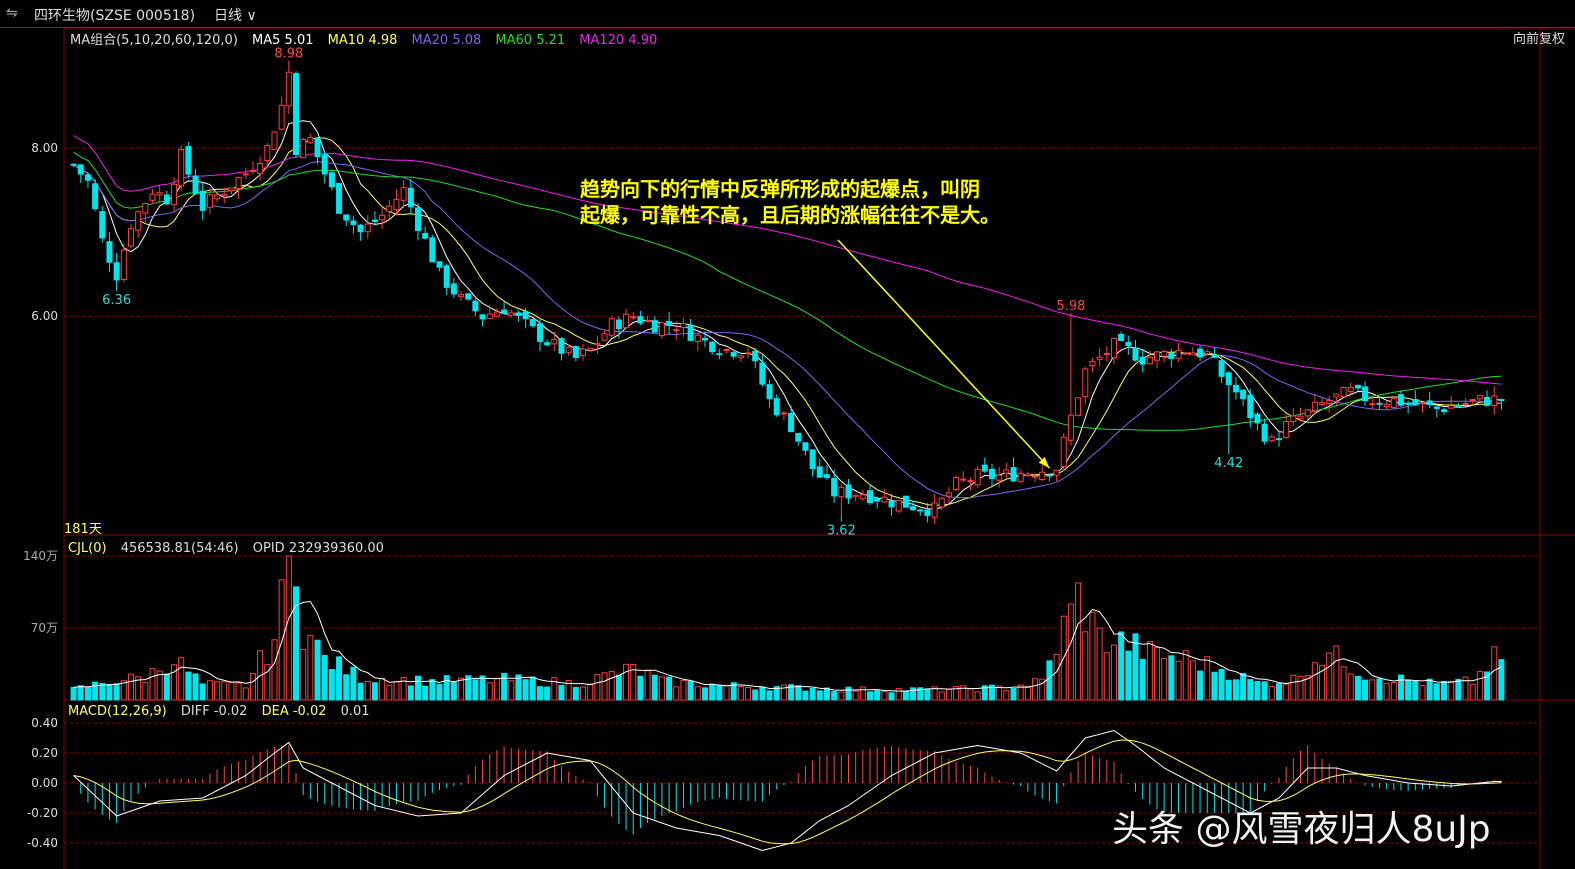 The image size is (1575, 869). I want to click on days-count-label: 181天, so click(83, 529).